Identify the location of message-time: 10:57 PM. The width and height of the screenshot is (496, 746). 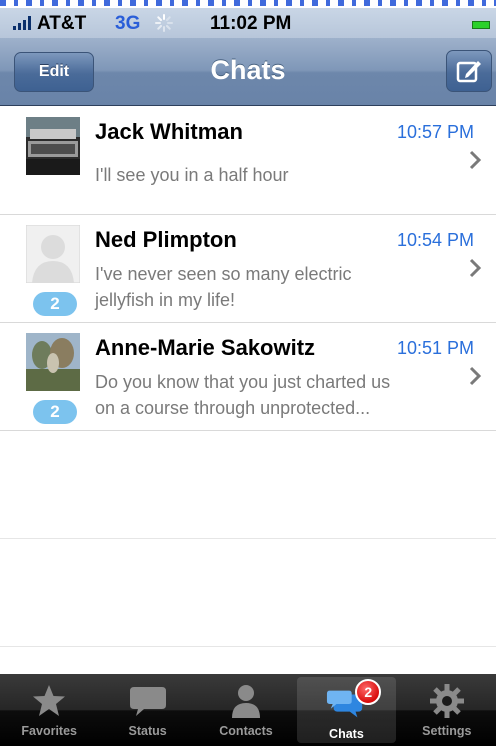
(435, 132).